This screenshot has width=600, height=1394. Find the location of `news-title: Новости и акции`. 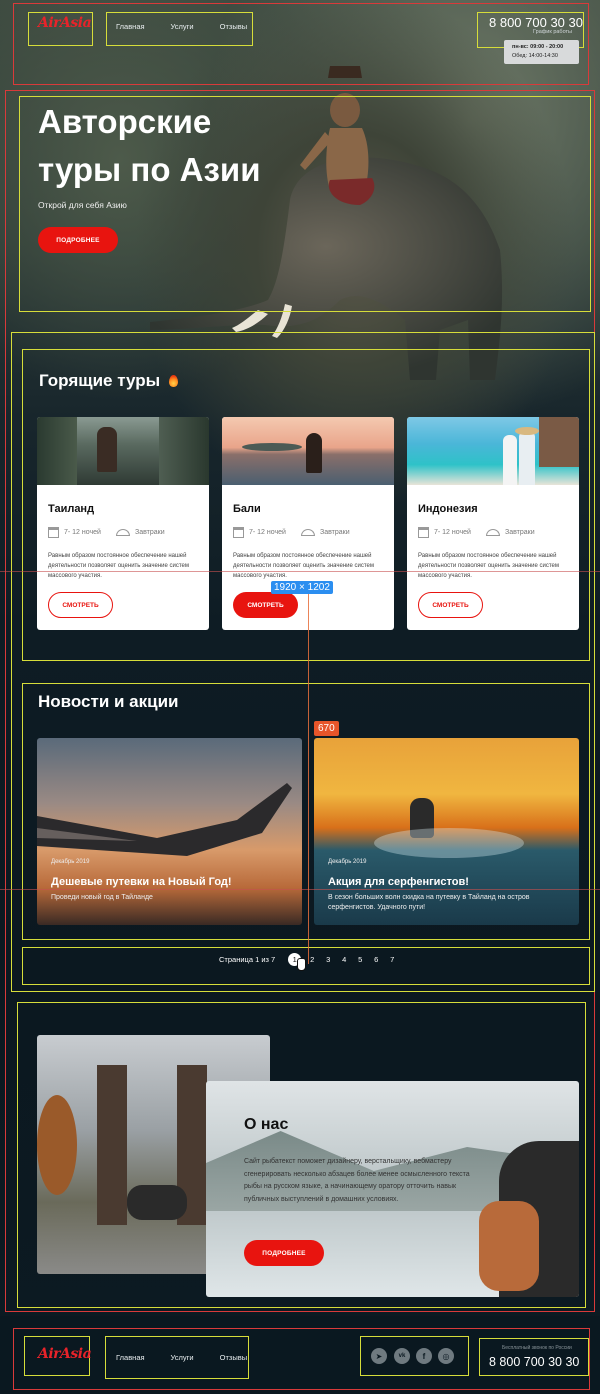

news-title: Новости и акции is located at coordinates (108, 701).